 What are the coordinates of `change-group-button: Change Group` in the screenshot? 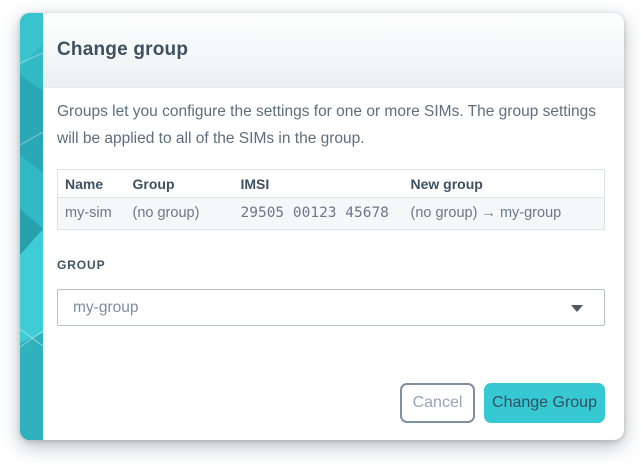 It's located at (544, 403).